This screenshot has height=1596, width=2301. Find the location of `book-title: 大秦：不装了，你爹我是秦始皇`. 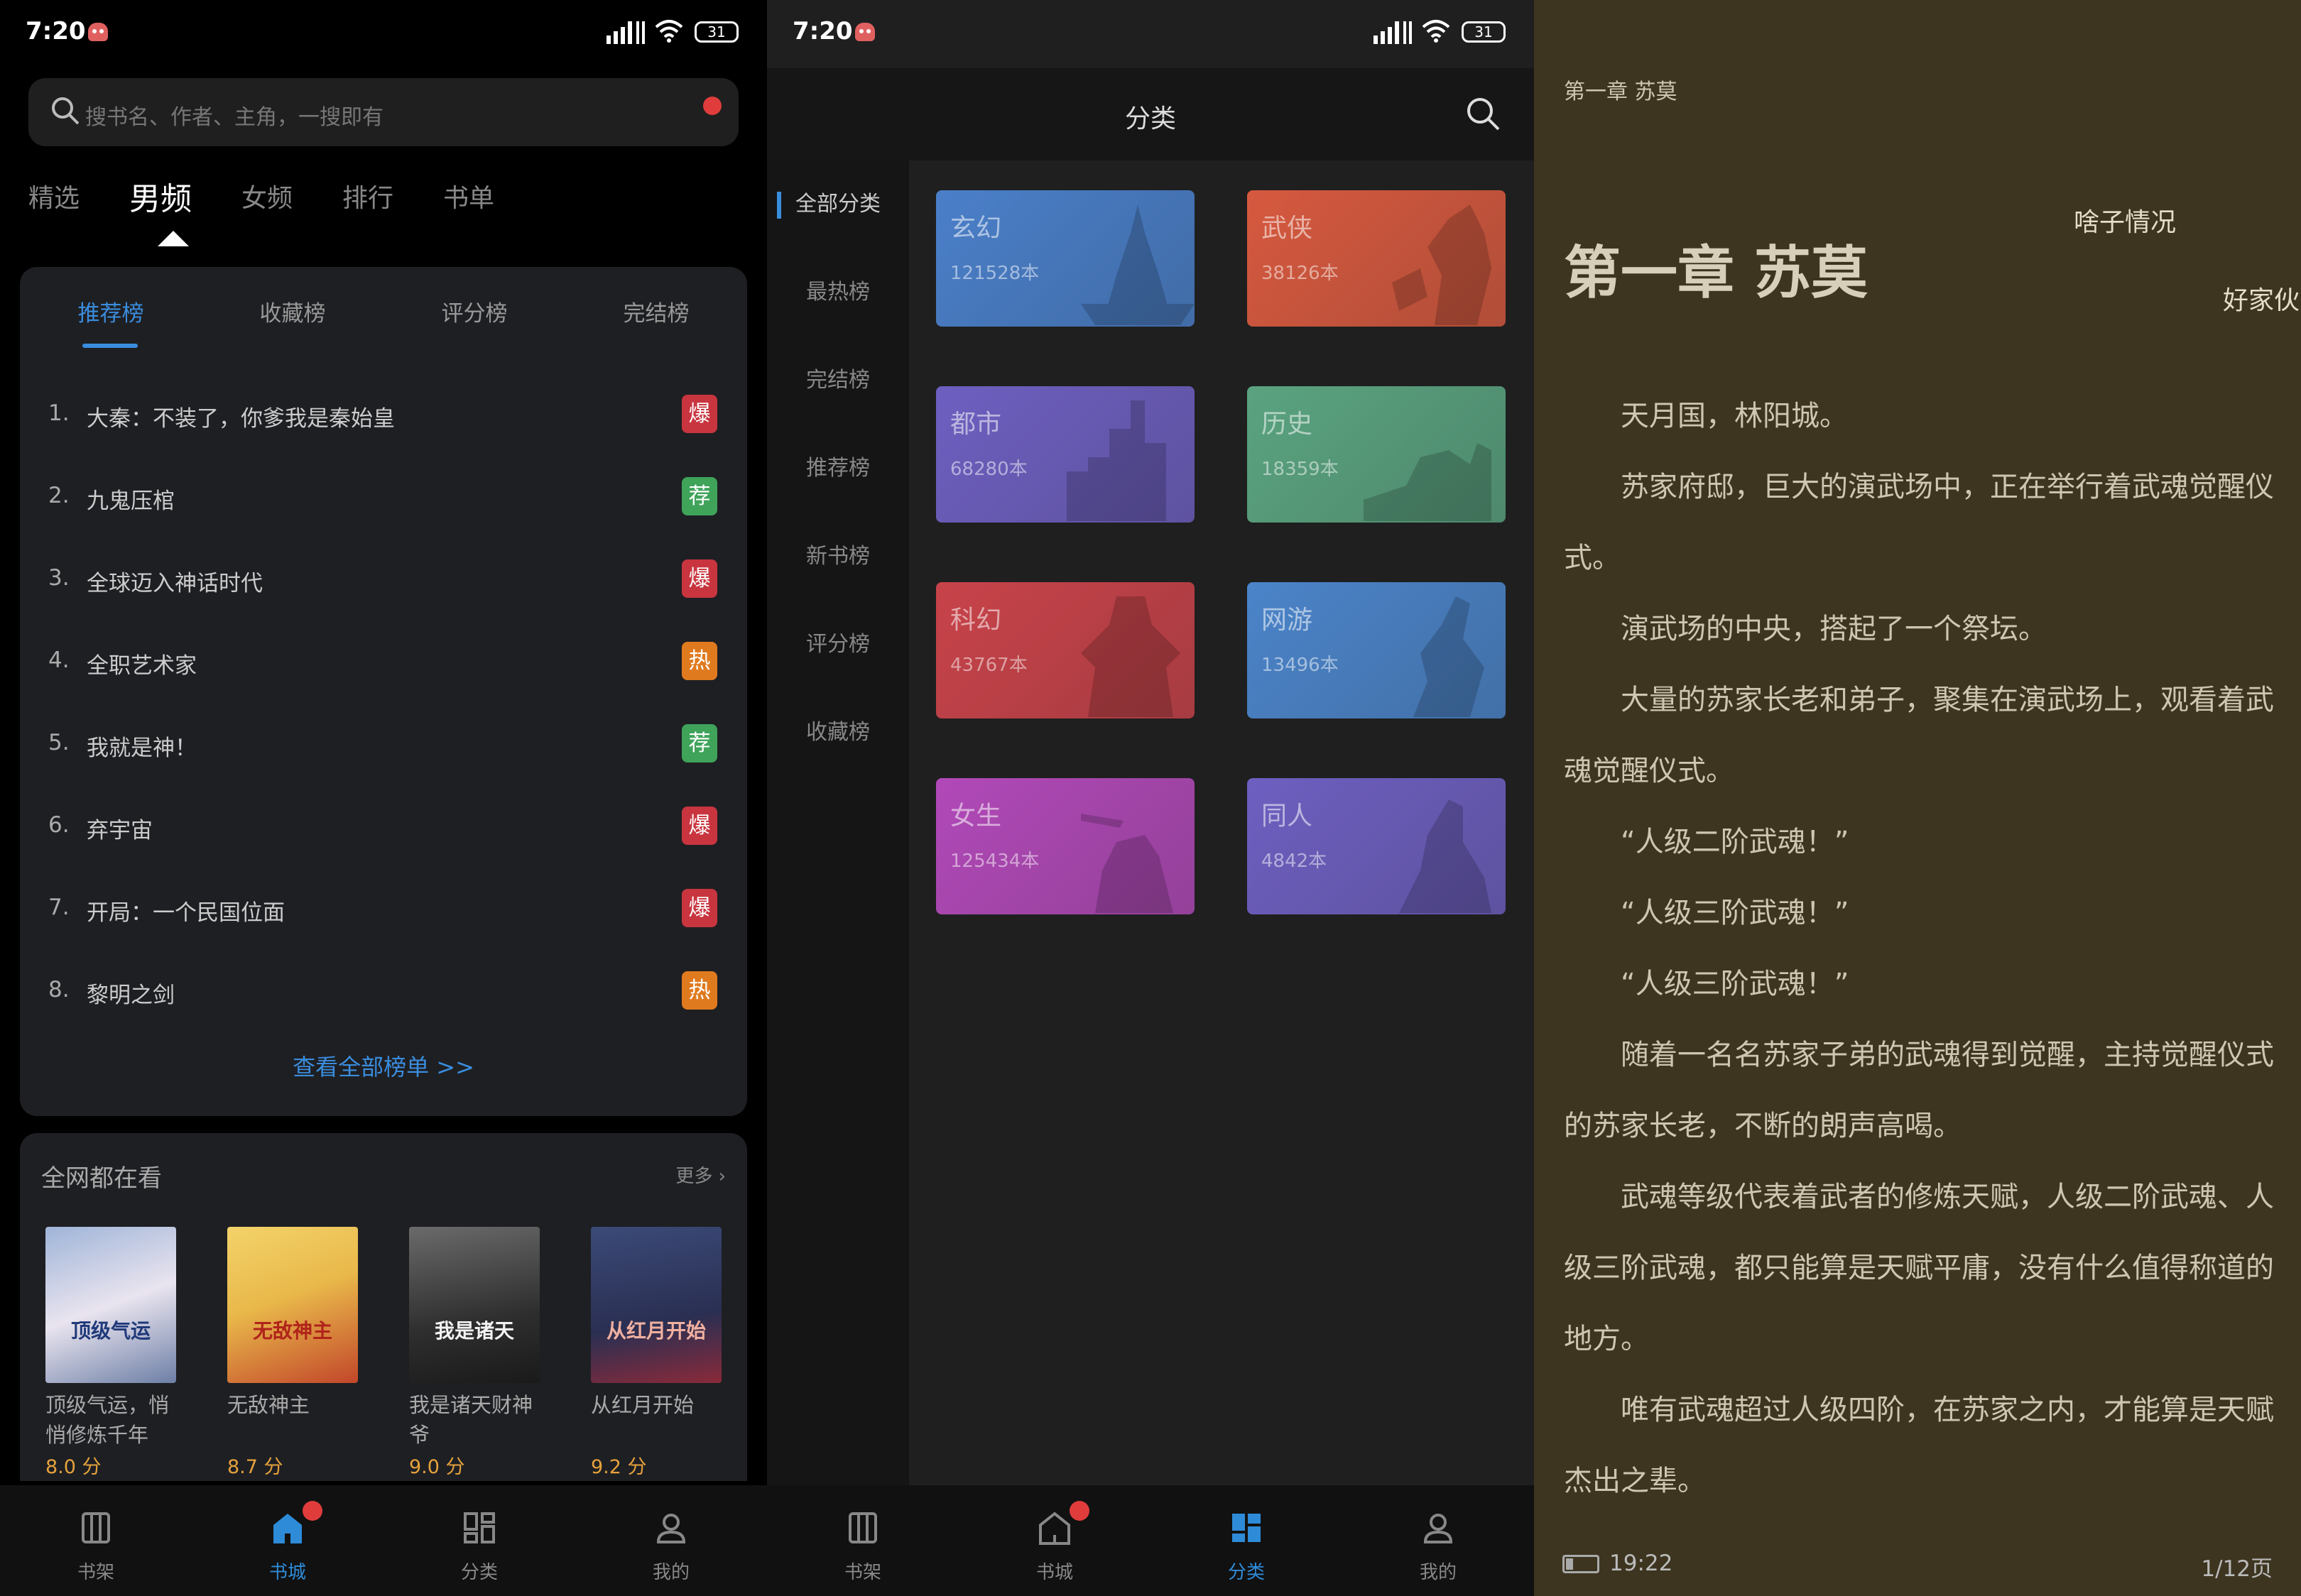

book-title: 大秦：不装了，你爹我是秦始皇 is located at coordinates (241, 419).